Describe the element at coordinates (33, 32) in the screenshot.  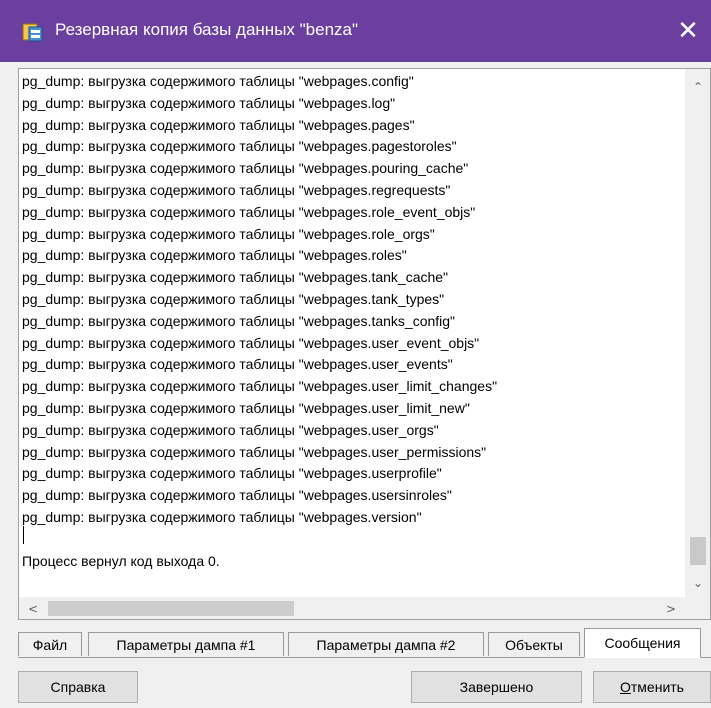
I see `database-backup-icon` at that location.